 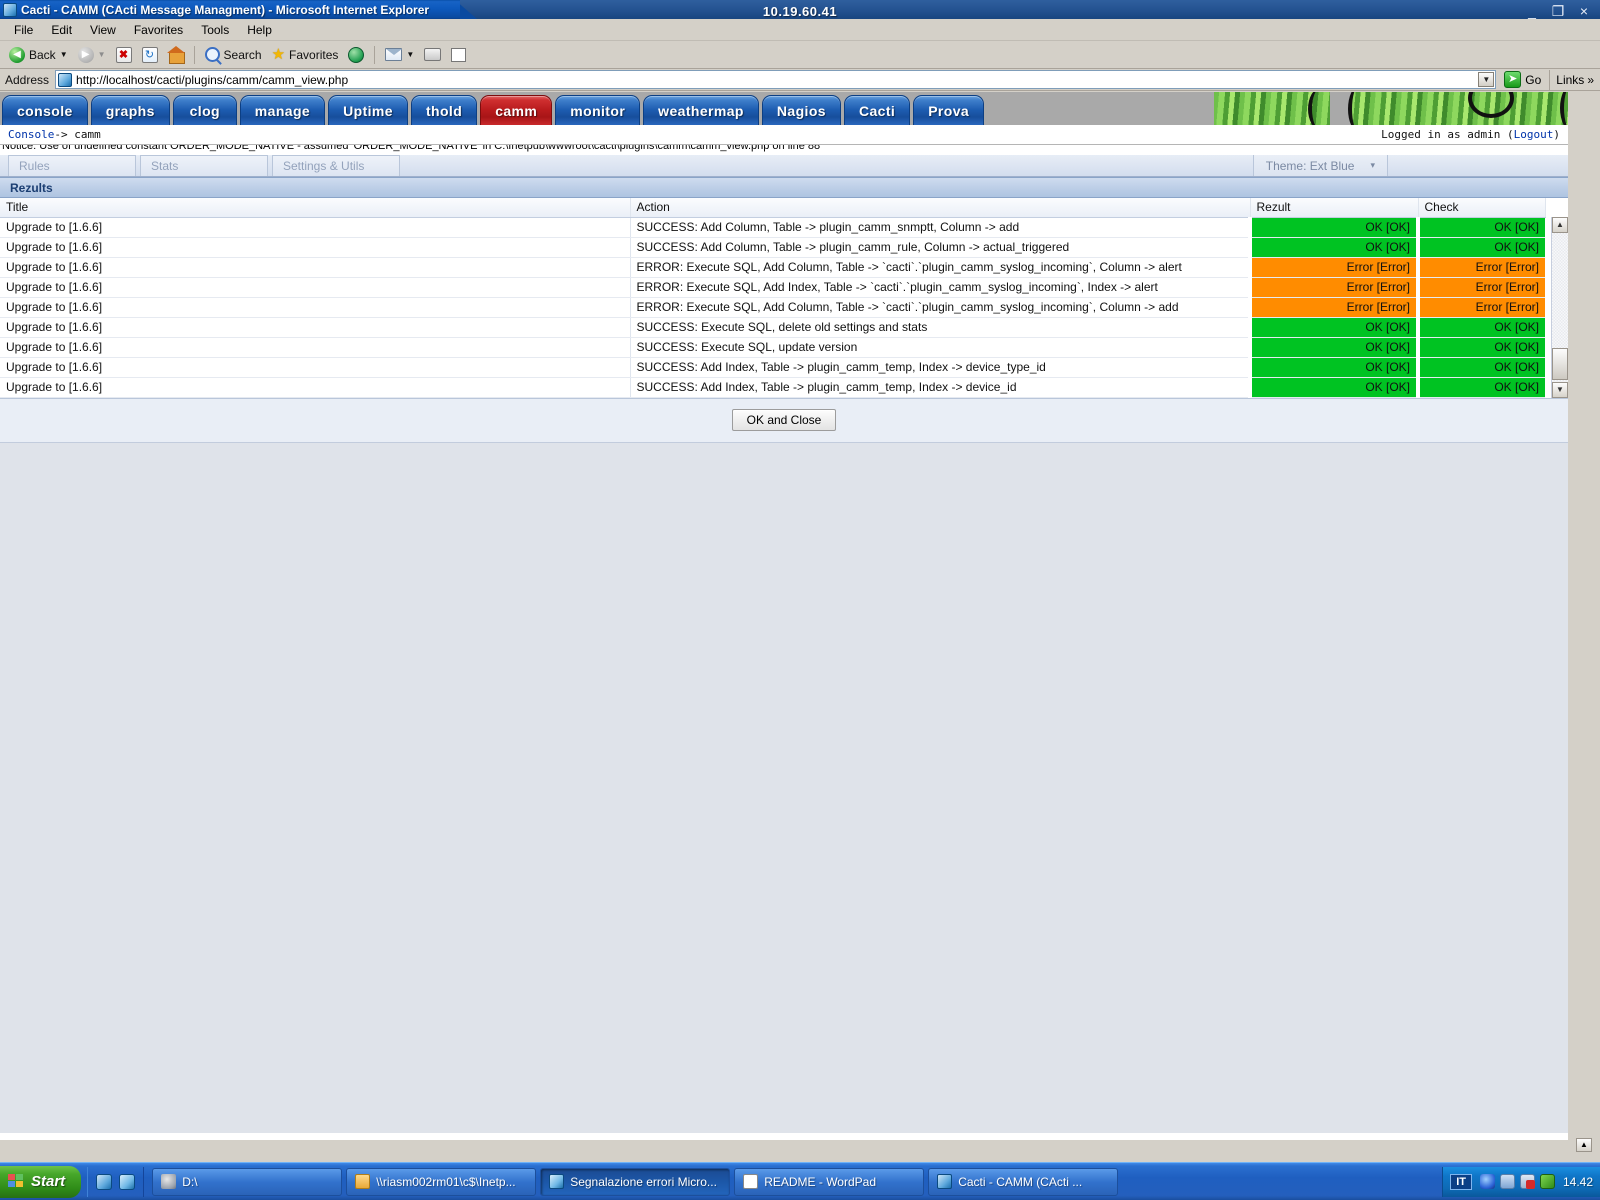 What do you see at coordinates (1560, 389) in the screenshot?
I see `scrollbar-down-button: ▼` at bounding box center [1560, 389].